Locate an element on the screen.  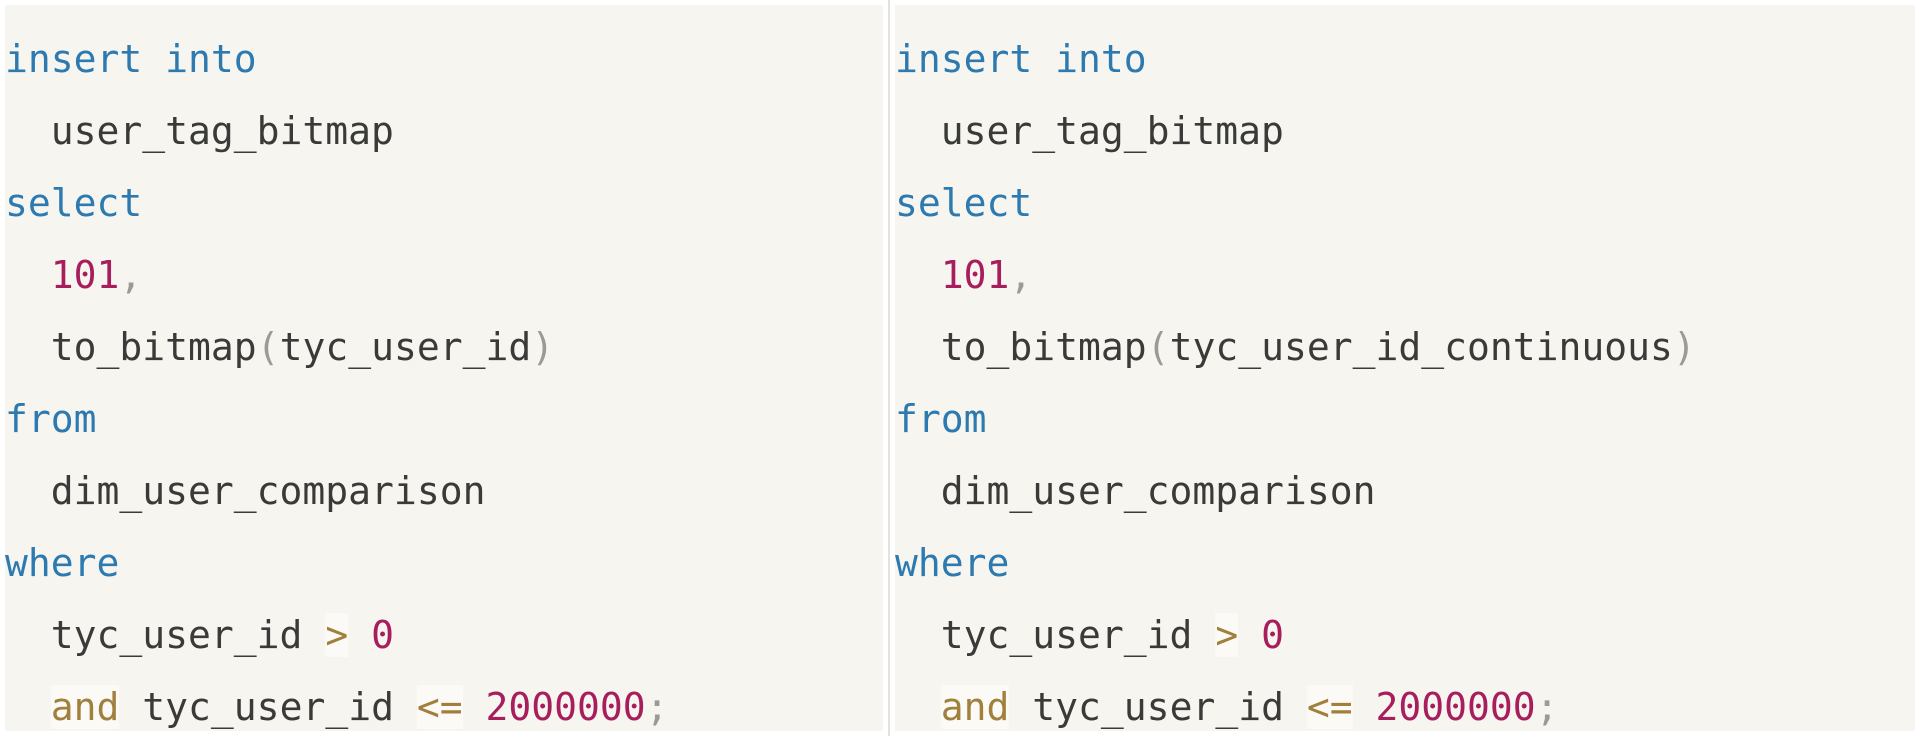
code-line: to_bitmap(tyc_user_id) is located at coordinates (444, 347).